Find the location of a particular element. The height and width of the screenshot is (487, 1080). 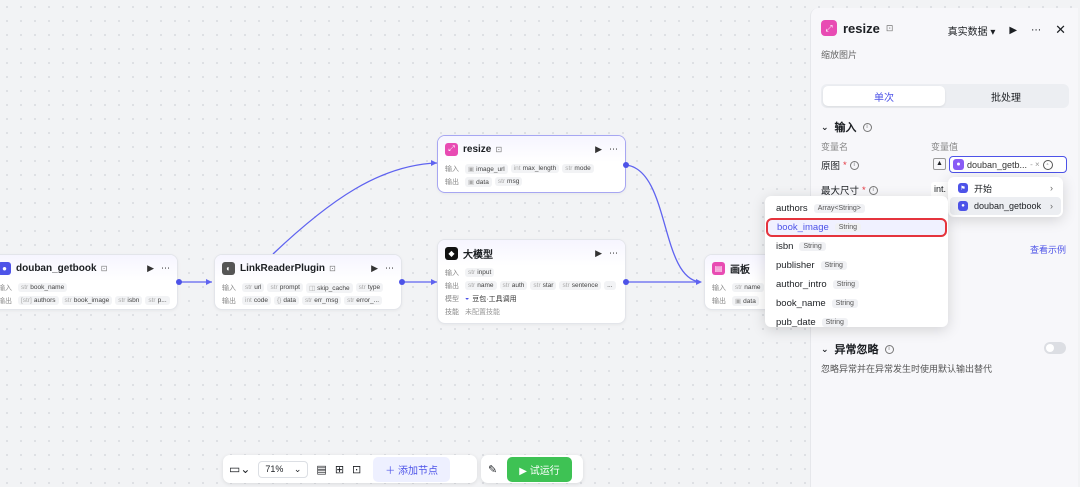

test-run-button: ▶ 试运行 is located at coordinates (539, 469).